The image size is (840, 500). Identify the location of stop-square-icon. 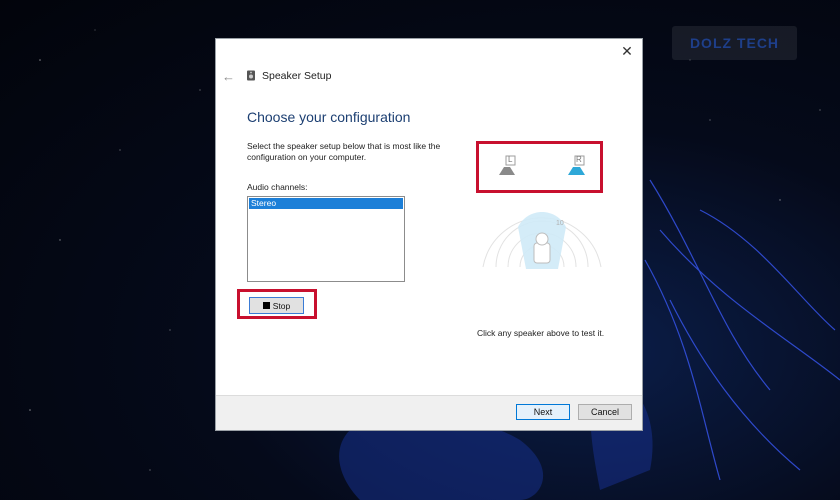
(266, 305).